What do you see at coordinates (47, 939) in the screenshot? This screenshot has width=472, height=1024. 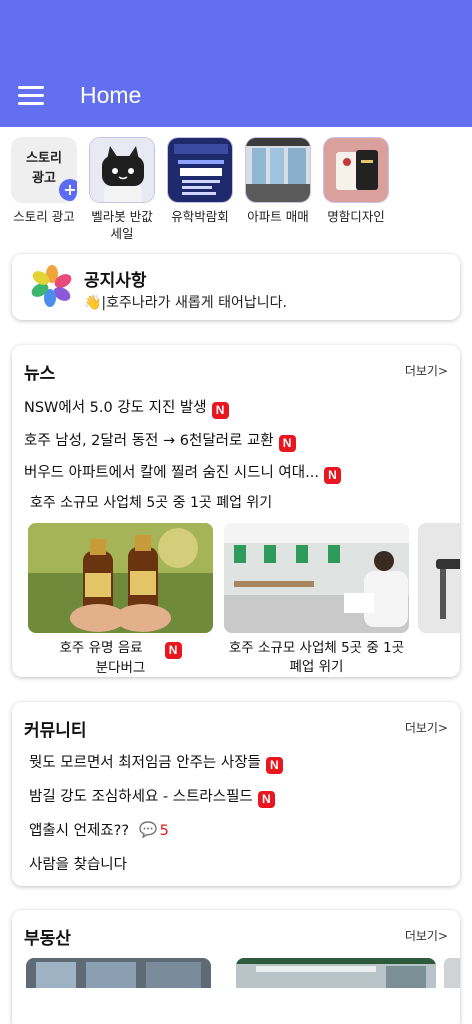 I see `section-title: 부동산` at bounding box center [47, 939].